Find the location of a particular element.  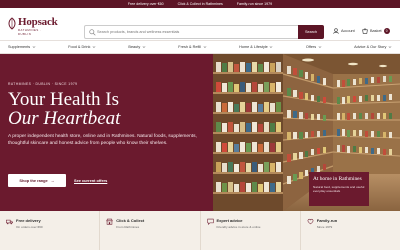

nav-item-label: Food & Drink is located at coordinates (79, 47).